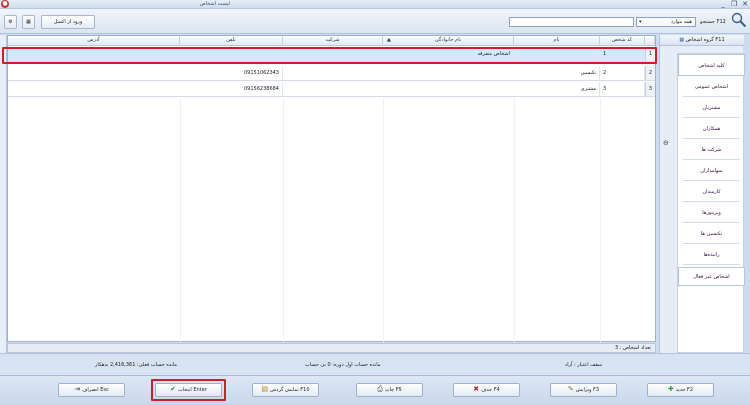  I want to click on column-header-phone: تلفن, so click(231, 41).